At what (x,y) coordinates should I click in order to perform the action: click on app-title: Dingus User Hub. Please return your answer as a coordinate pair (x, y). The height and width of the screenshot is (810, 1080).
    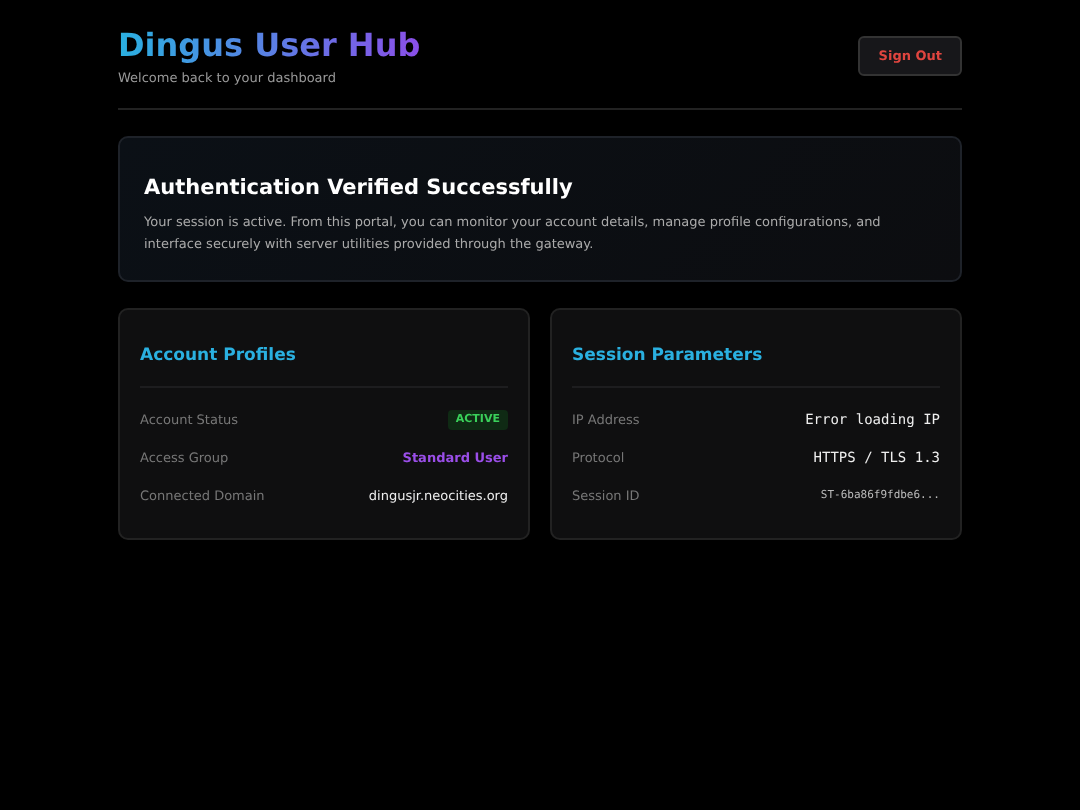
    Looking at the image, I should click on (269, 46).